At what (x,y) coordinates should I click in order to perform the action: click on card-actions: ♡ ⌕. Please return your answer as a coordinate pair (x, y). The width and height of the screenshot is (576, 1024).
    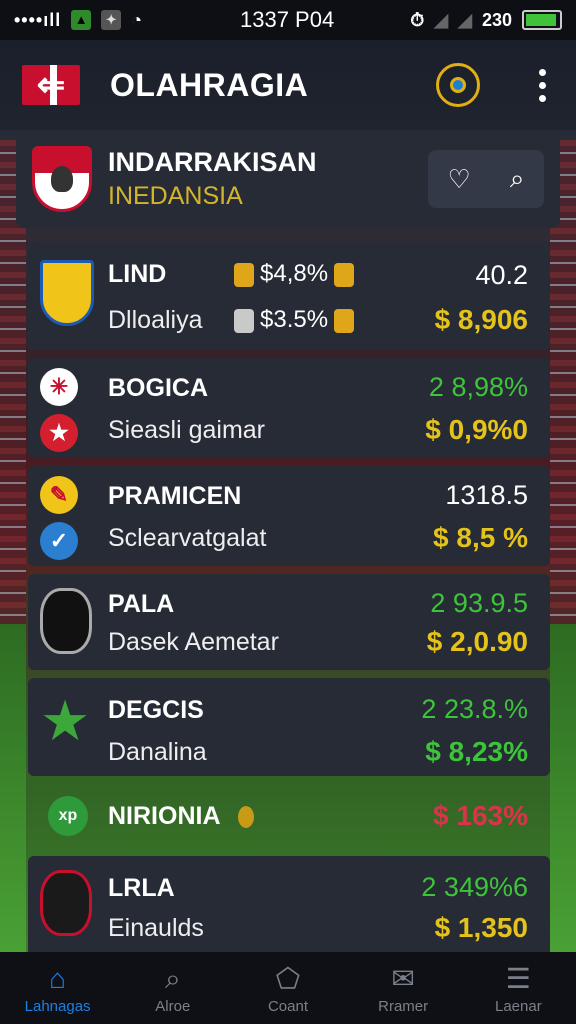
    Looking at the image, I should click on (486, 179).